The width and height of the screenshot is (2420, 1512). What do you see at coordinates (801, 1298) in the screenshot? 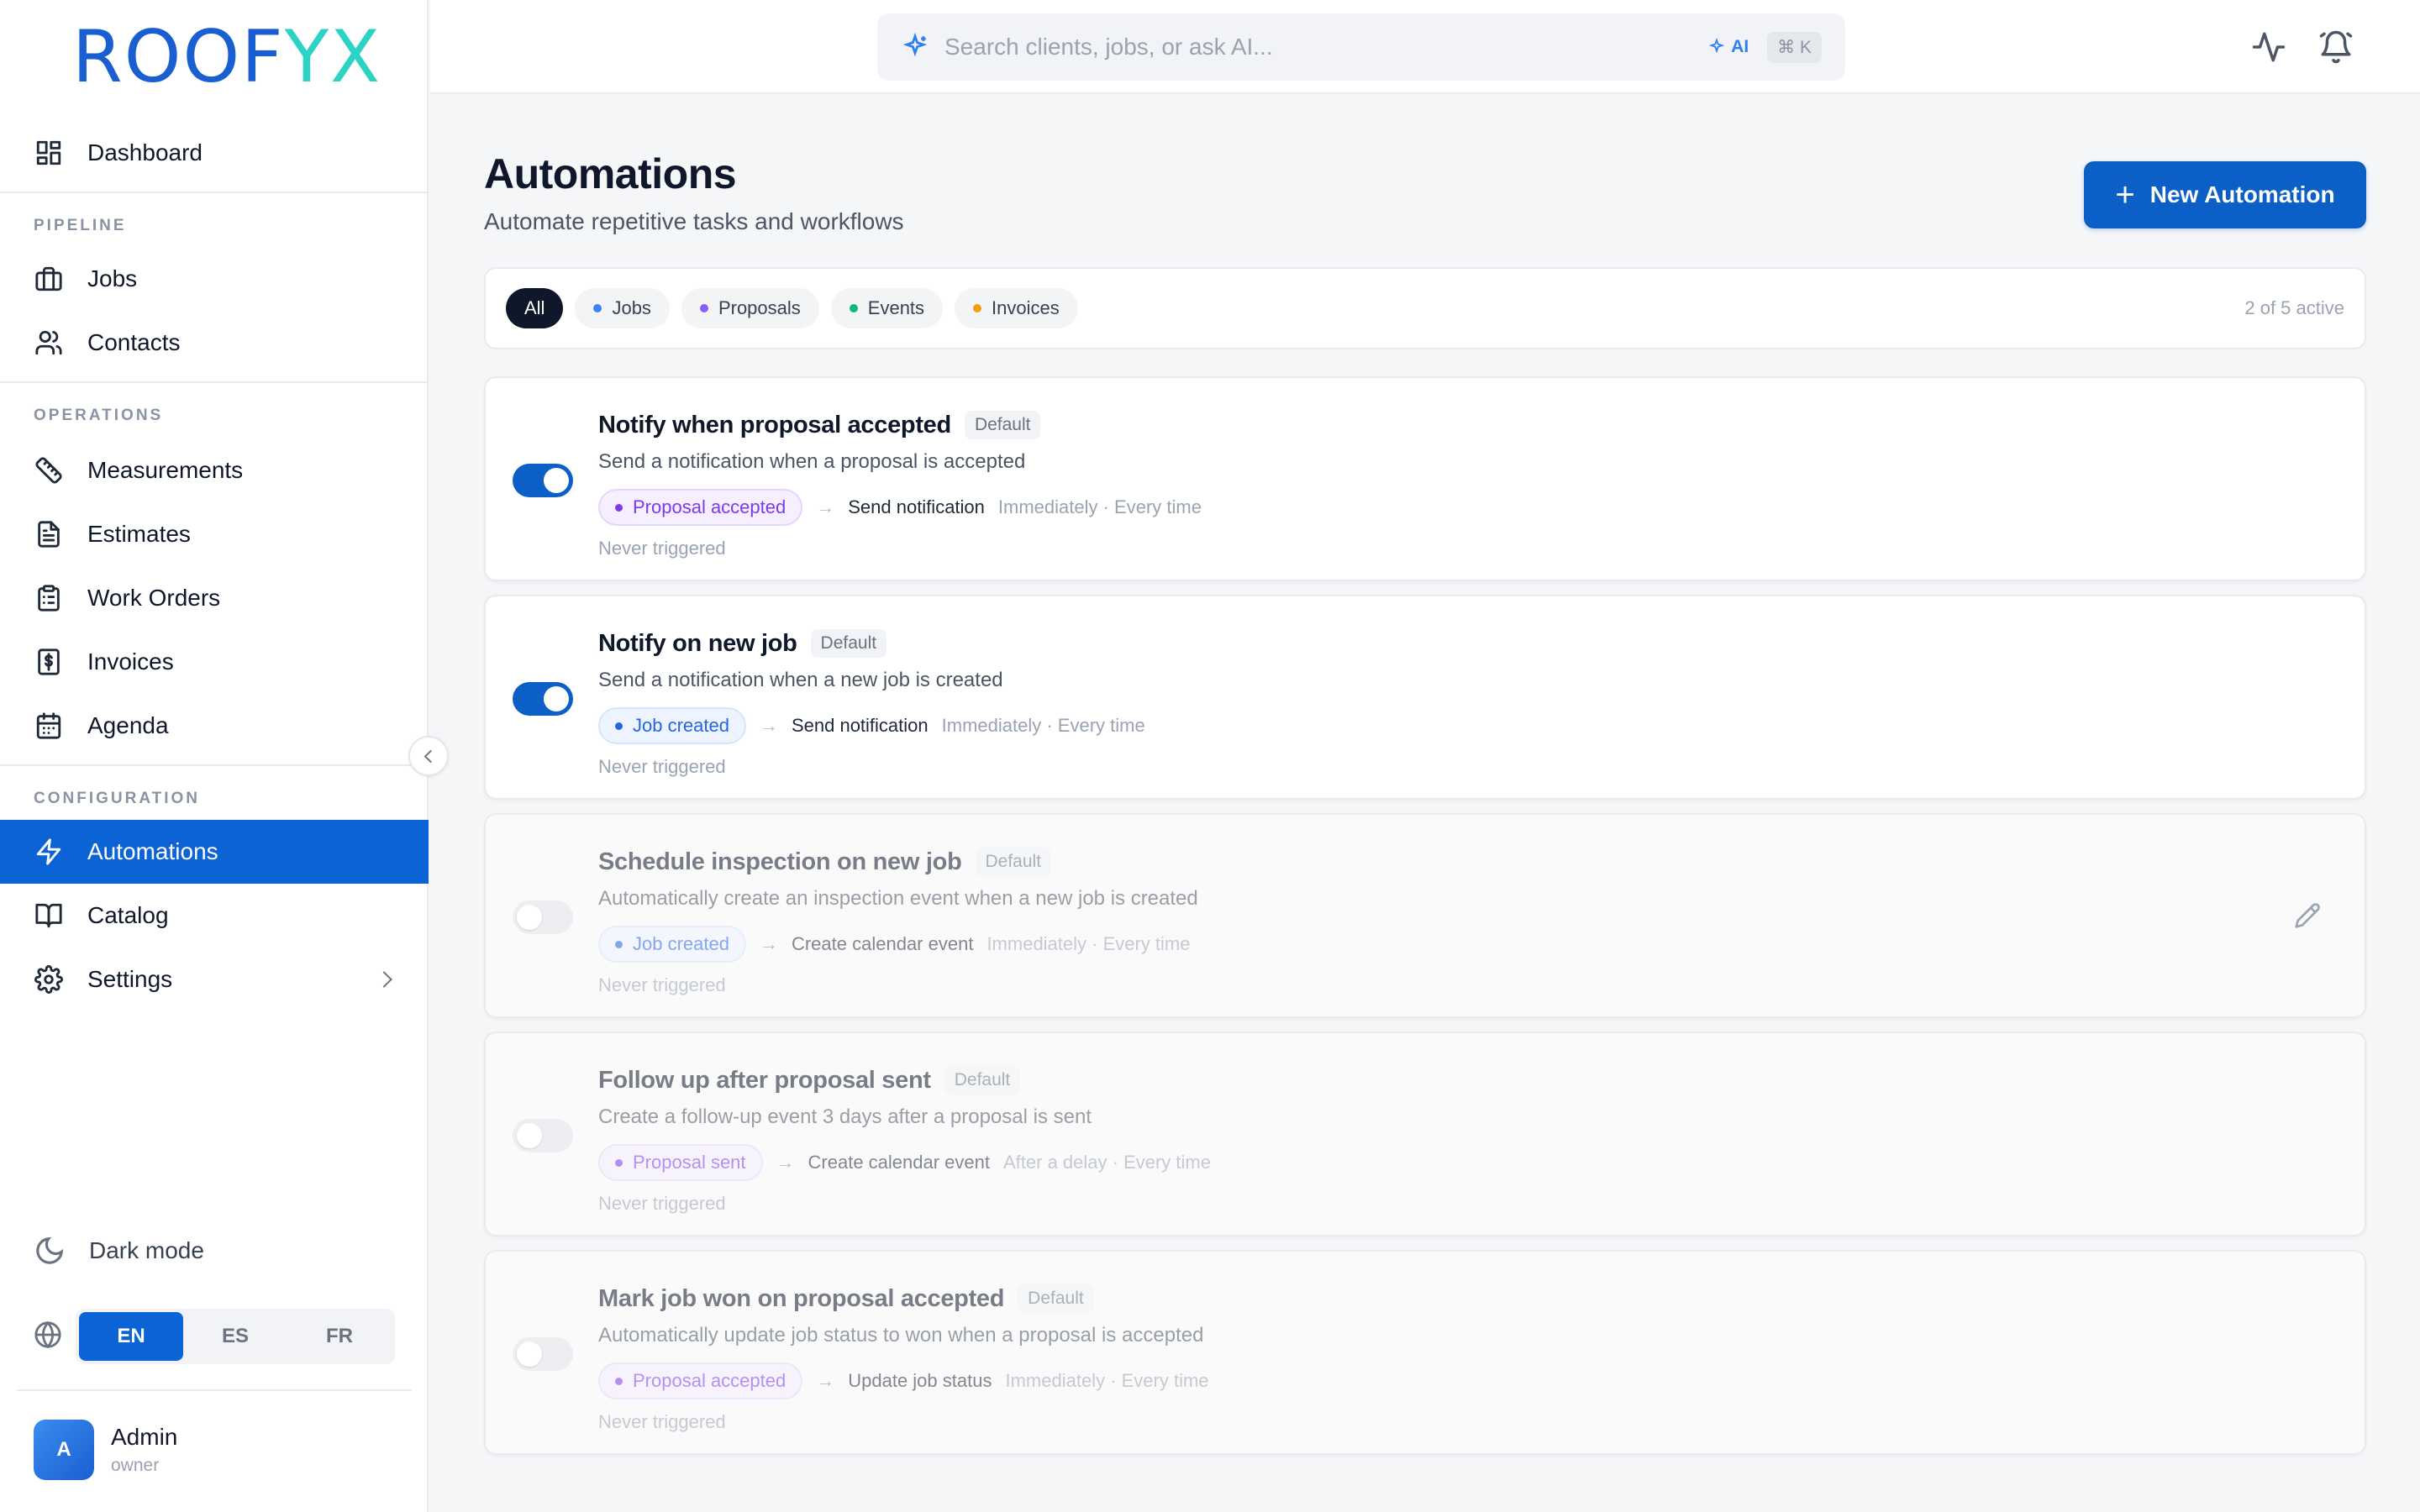
I see `automation-title: Mark job won on proposal accepted` at bounding box center [801, 1298].